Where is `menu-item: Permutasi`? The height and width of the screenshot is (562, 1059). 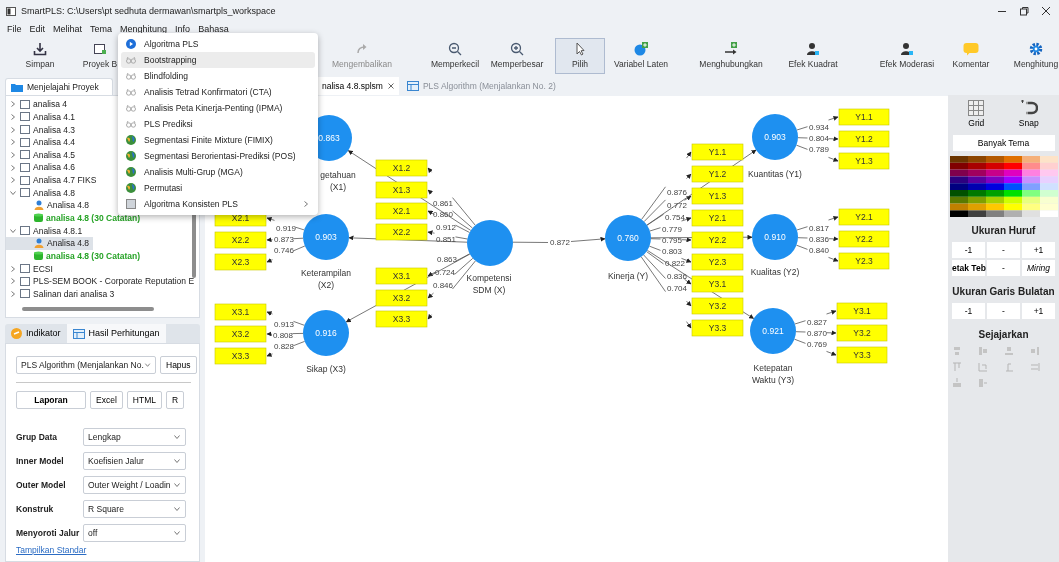
menu-item: Permutasi is located at coordinates (218, 188).